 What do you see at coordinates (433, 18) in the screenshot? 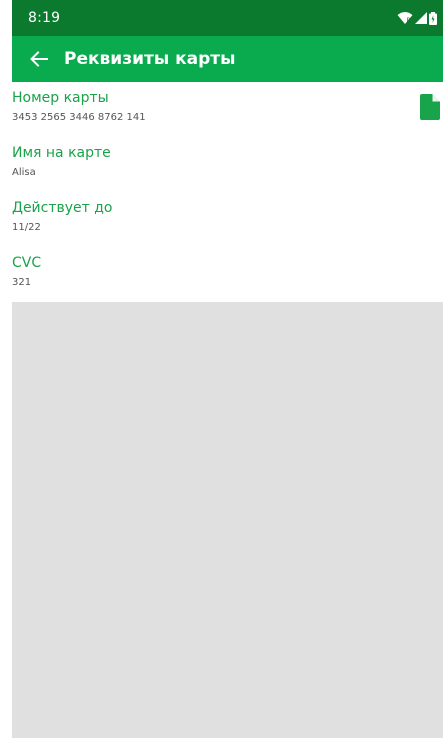
I see `battery-icon` at bounding box center [433, 18].